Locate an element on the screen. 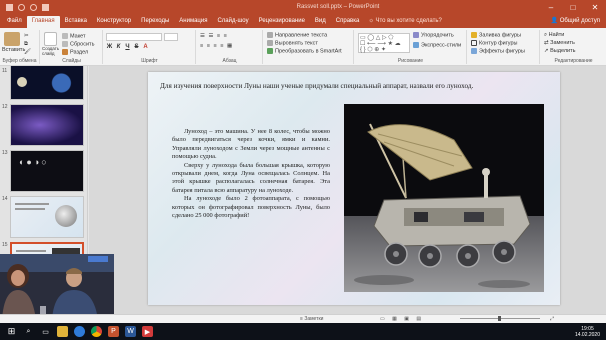  strikethrough-button: S is located at coordinates (136, 47).